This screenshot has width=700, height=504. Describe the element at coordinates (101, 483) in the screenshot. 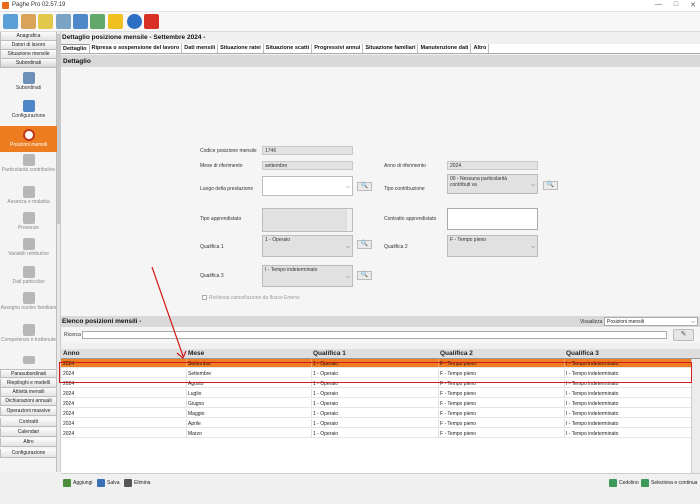

I see `save-icon` at that location.